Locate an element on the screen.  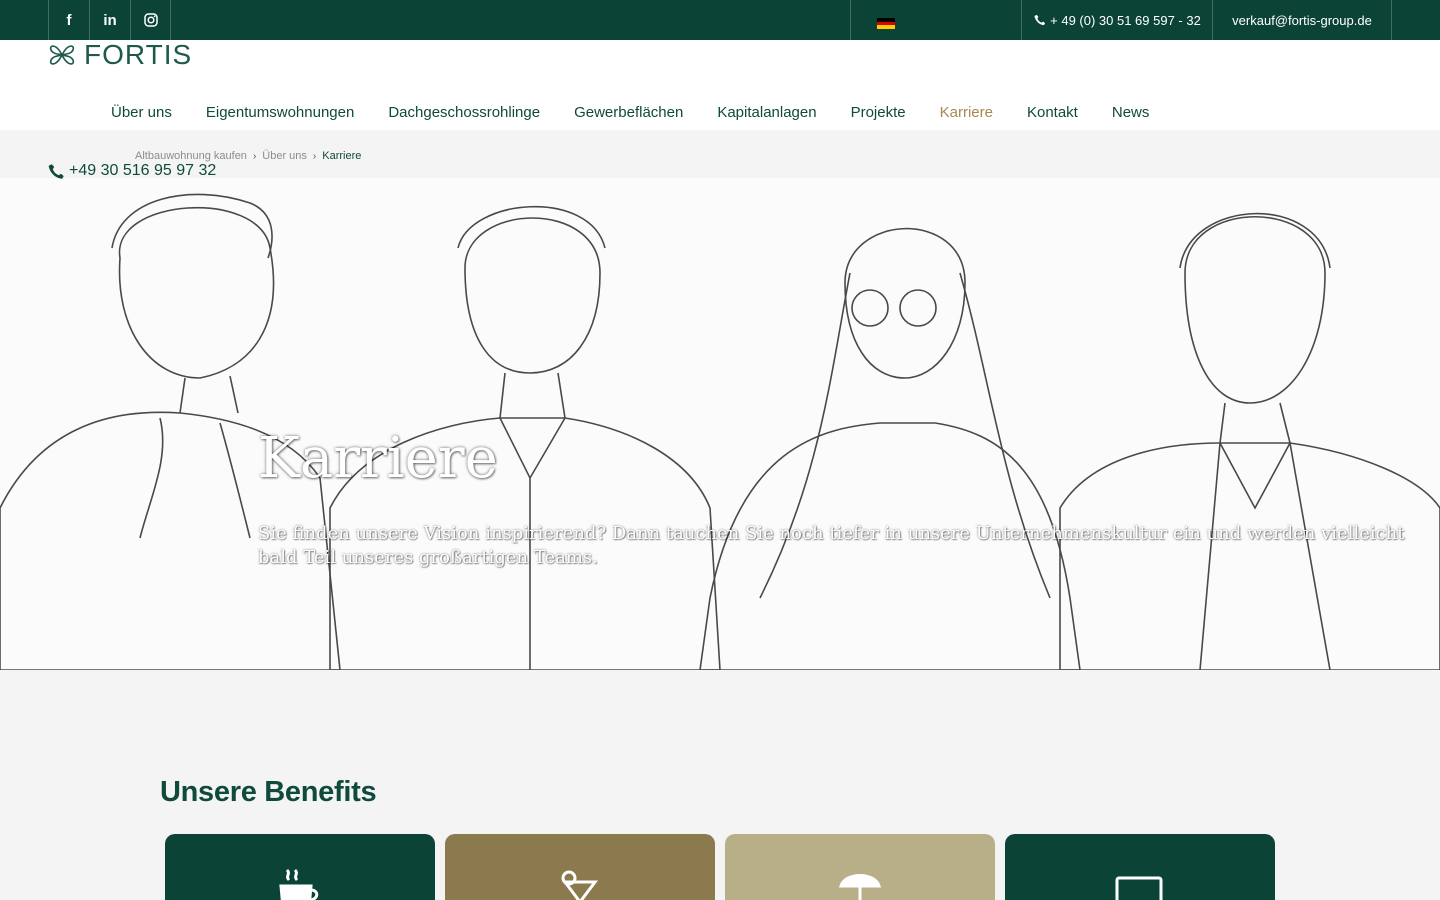
nav-item-kontakt: Kontakt is located at coordinates (1052, 113).